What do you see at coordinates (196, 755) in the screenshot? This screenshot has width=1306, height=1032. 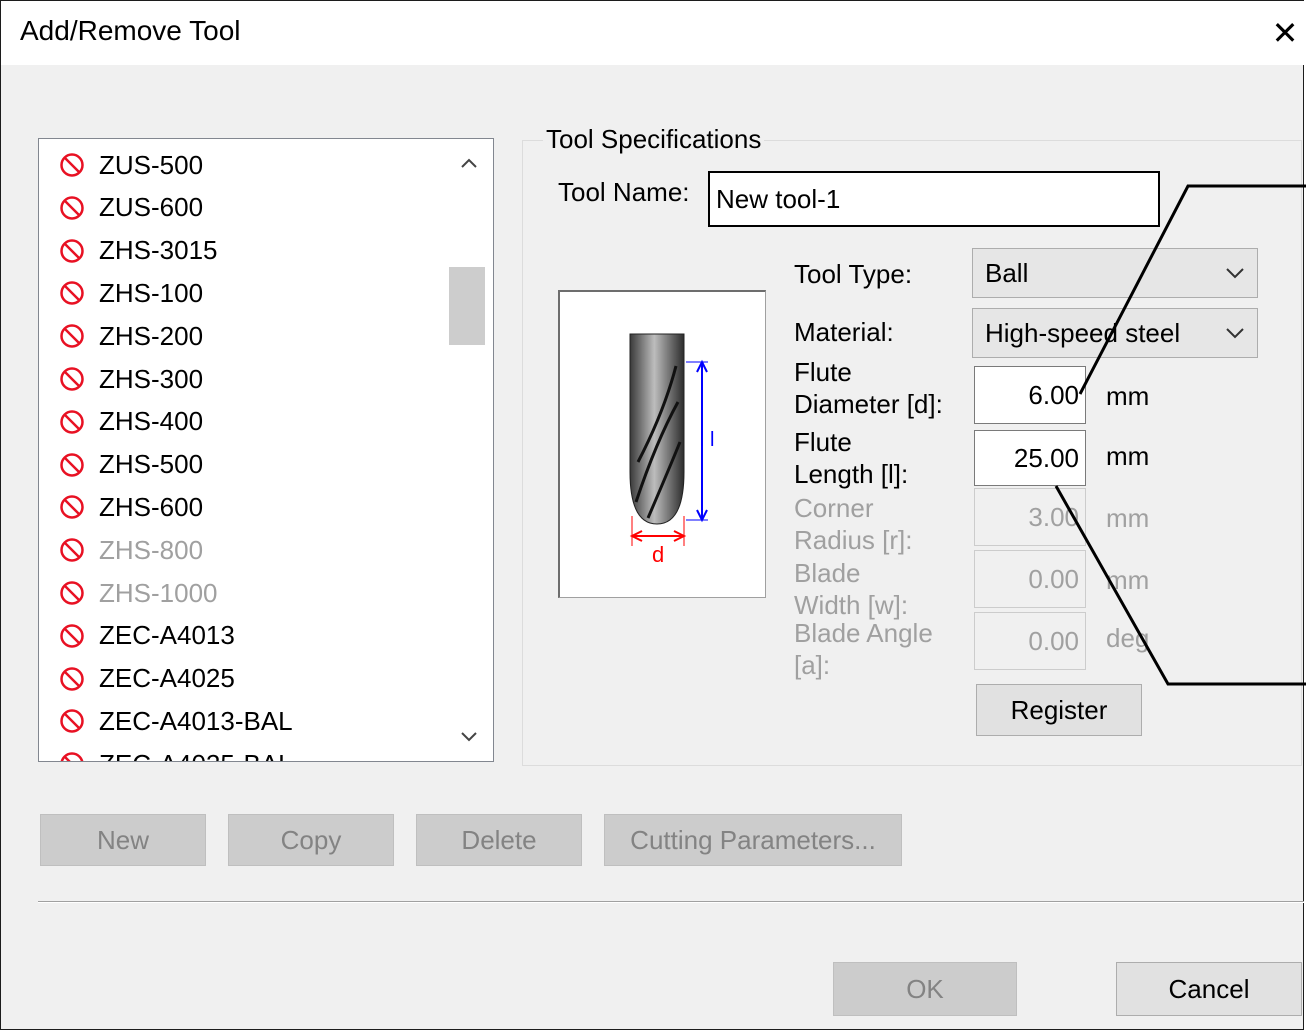 I see `tool-list-item-label: ZEC-A4025-BAL` at bounding box center [196, 755].